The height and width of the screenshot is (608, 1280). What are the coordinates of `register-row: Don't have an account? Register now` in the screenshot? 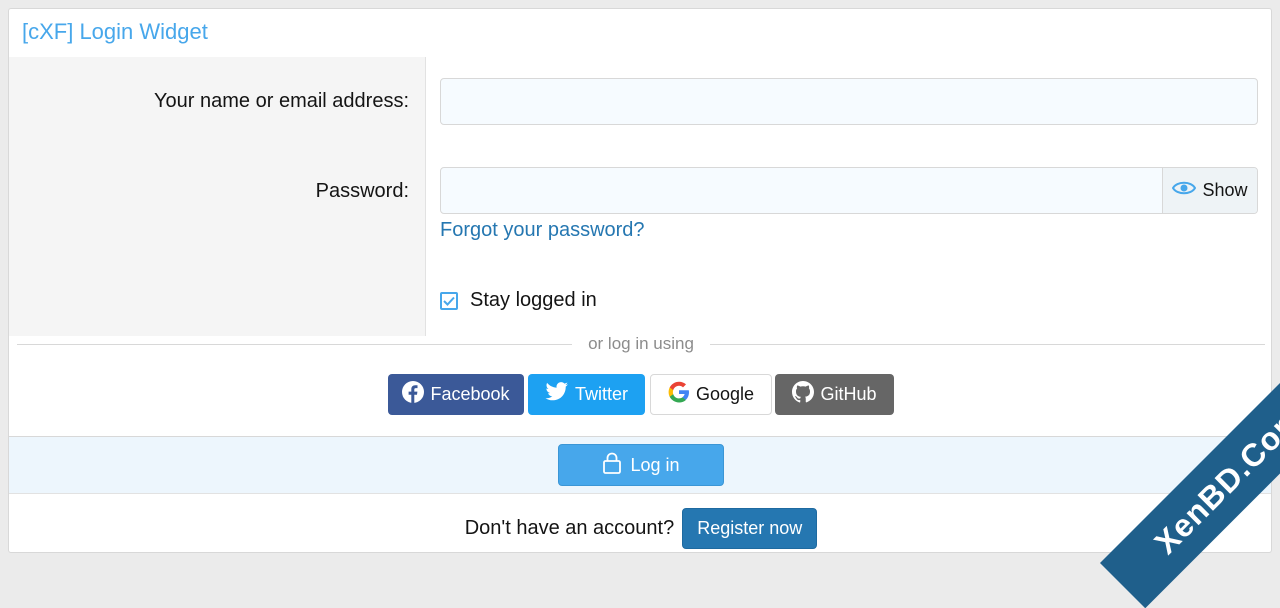 It's located at (640, 527).